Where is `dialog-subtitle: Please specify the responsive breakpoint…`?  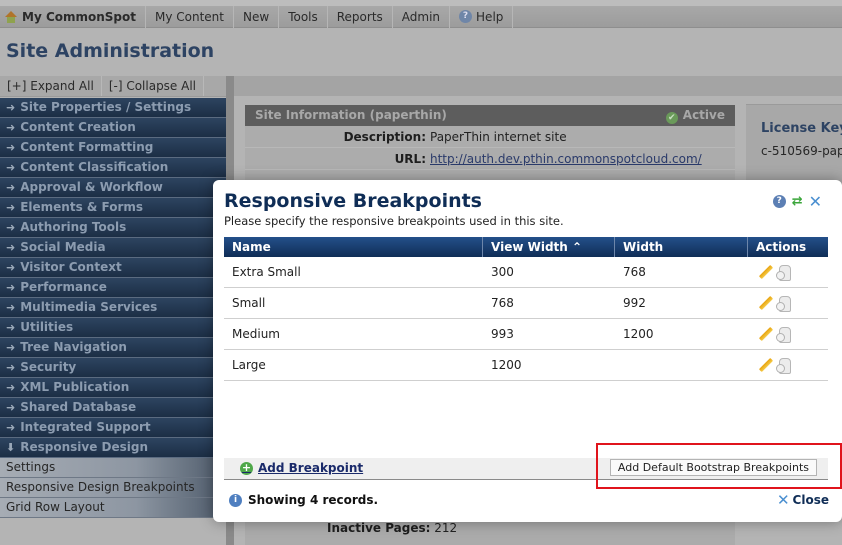
dialog-subtitle: Please specify the responsive breakpoint… is located at coordinates (394, 221).